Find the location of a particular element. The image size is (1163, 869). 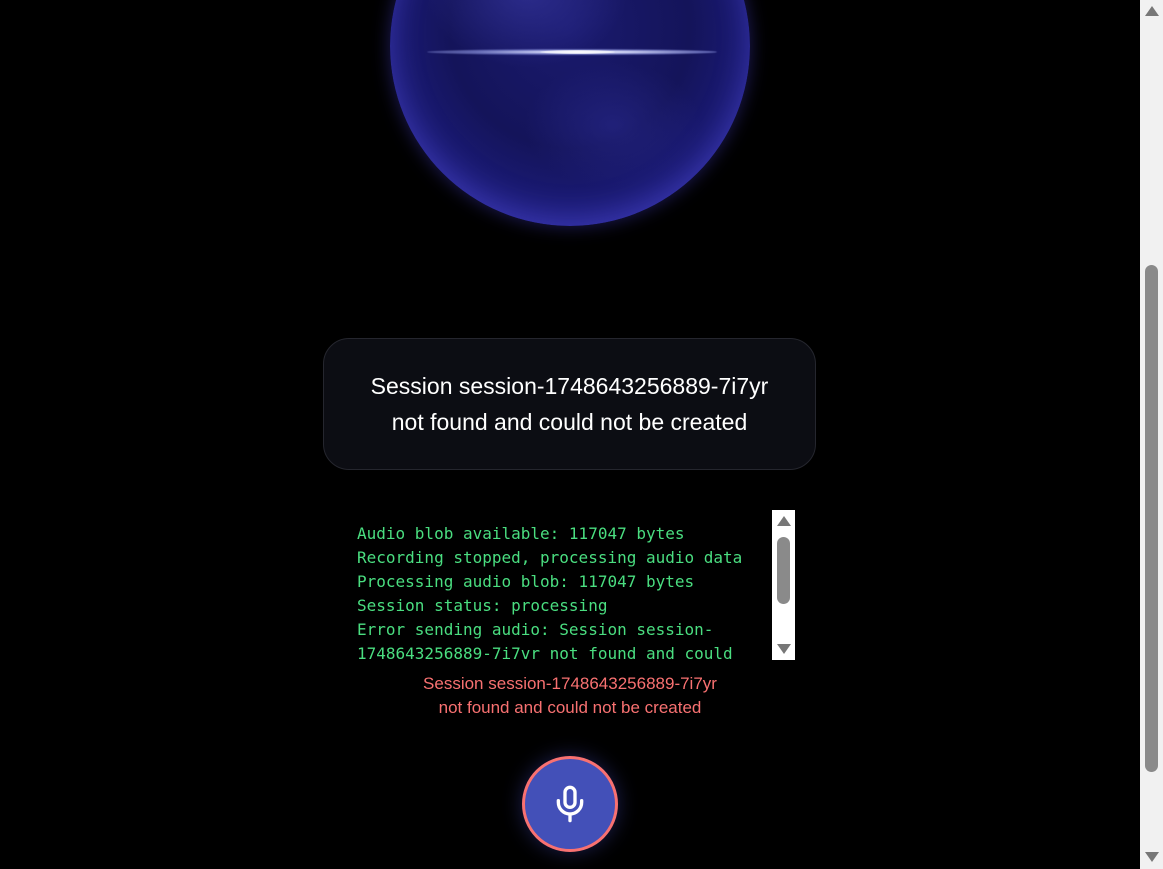

log-line: Recording stopped, processing audio data is located at coordinates (550, 557).